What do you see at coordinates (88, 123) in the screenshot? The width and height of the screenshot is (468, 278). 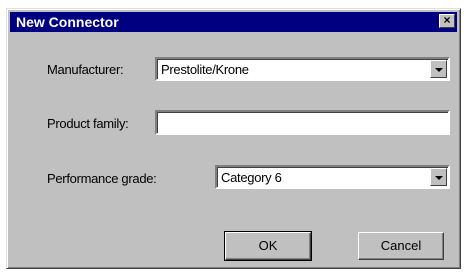 I see `product-family-label: Product family:` at bounding box center [88, 123].